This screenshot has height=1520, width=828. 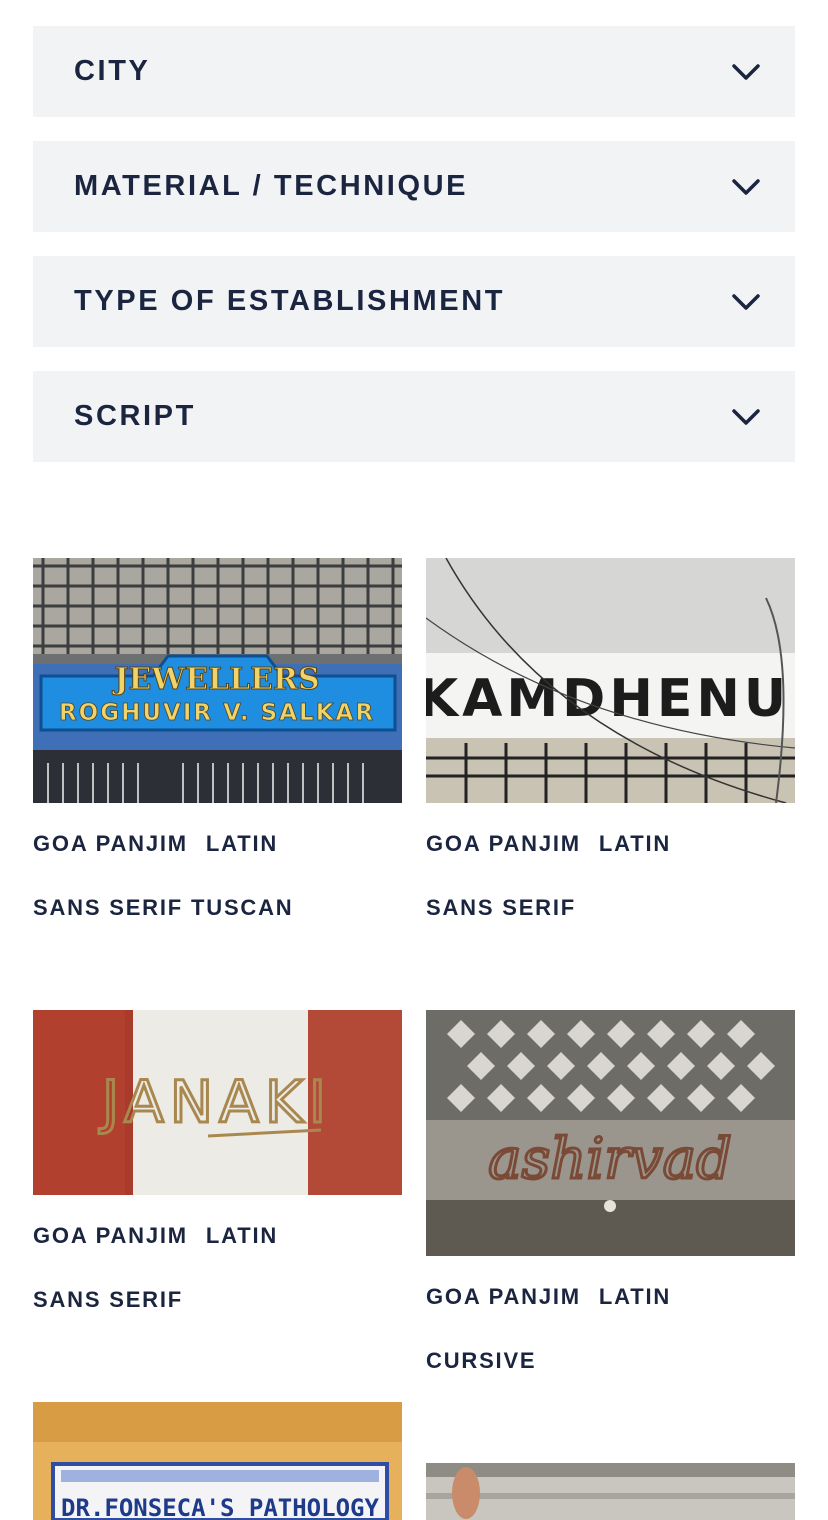 I want to click on sign-photo-text: JANAKI, so click(x=215, y=1102).